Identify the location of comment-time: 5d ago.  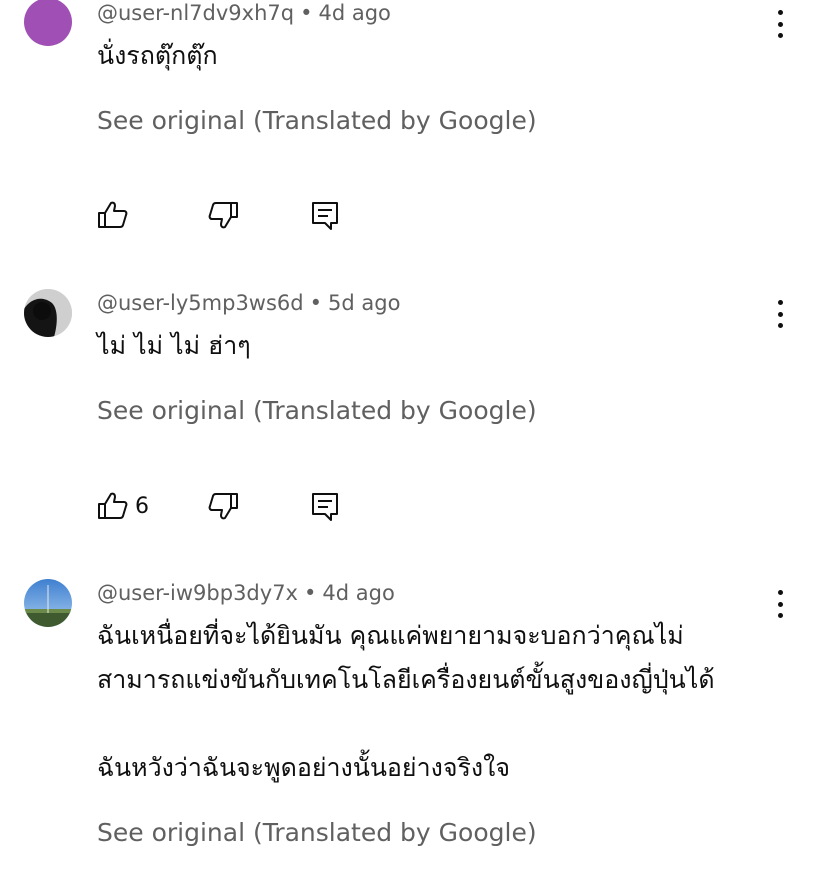
(364, 303).